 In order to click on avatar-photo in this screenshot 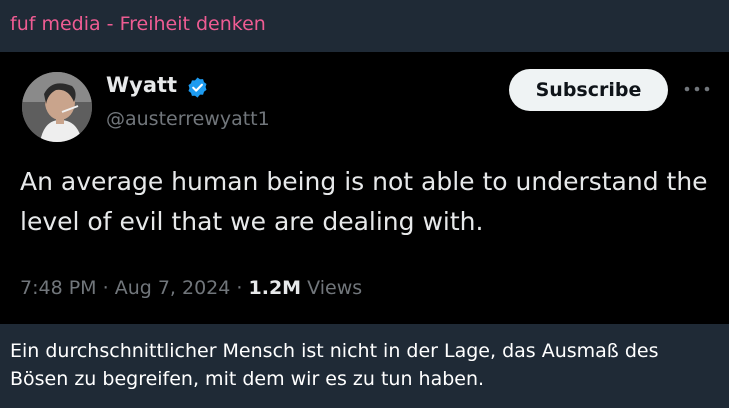, I will do `click(57, 107)`.